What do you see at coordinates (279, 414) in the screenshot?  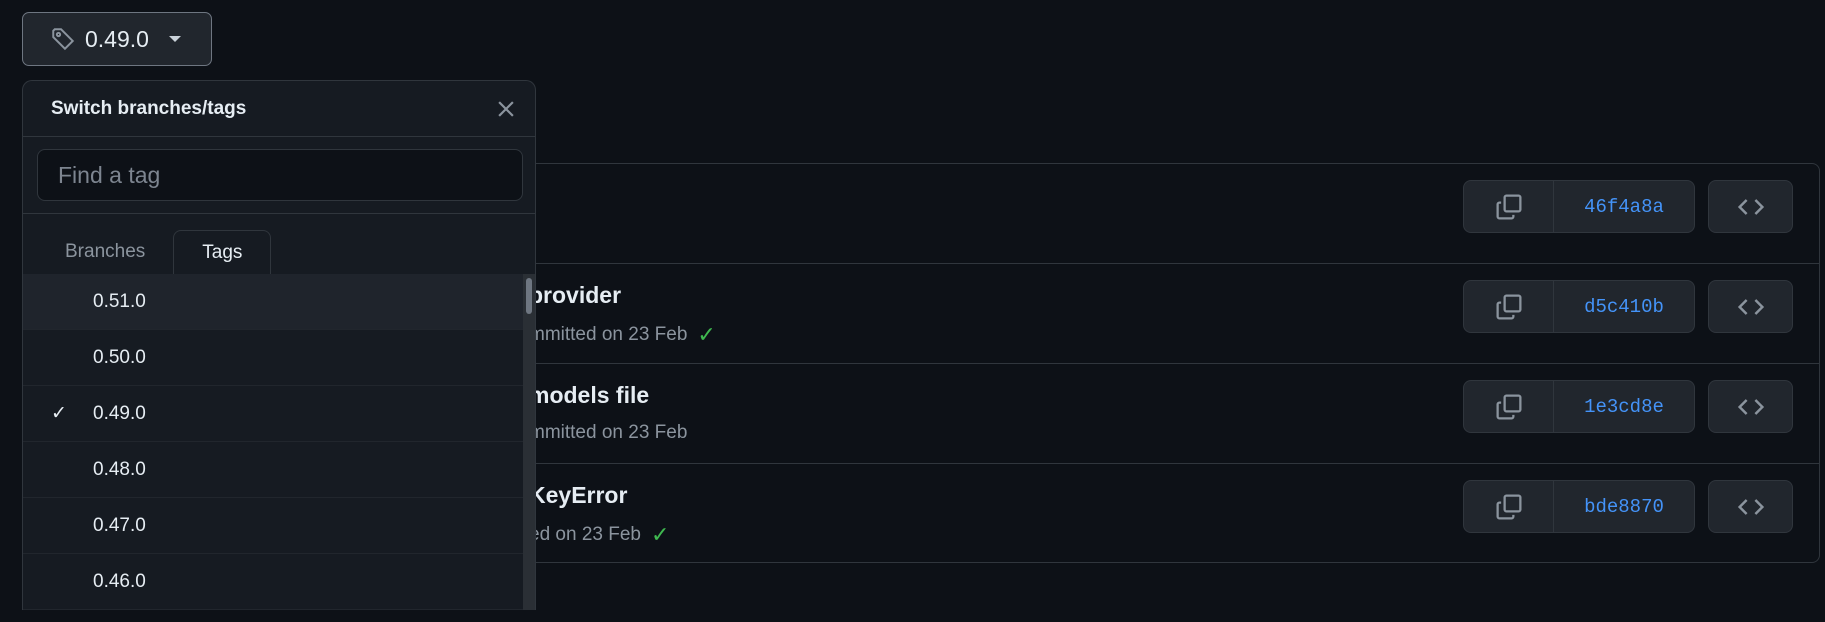 I see `tag-item-selected: ✓ 0.49.0` at bounding box center [279, 414].